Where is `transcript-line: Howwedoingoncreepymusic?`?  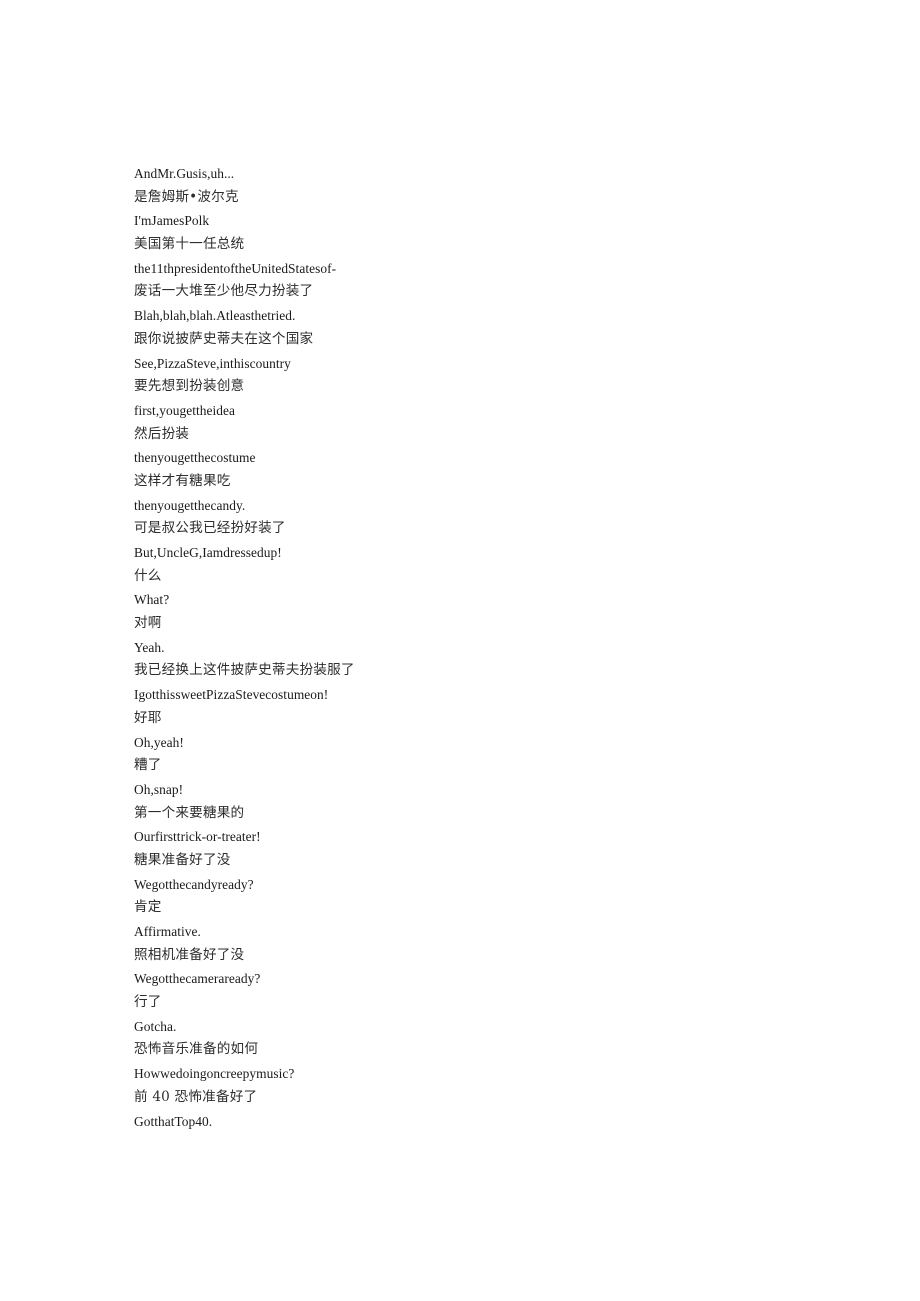 transcript-line: Howwedoingoncreepymusic? is located at coordinates (214, 1074).